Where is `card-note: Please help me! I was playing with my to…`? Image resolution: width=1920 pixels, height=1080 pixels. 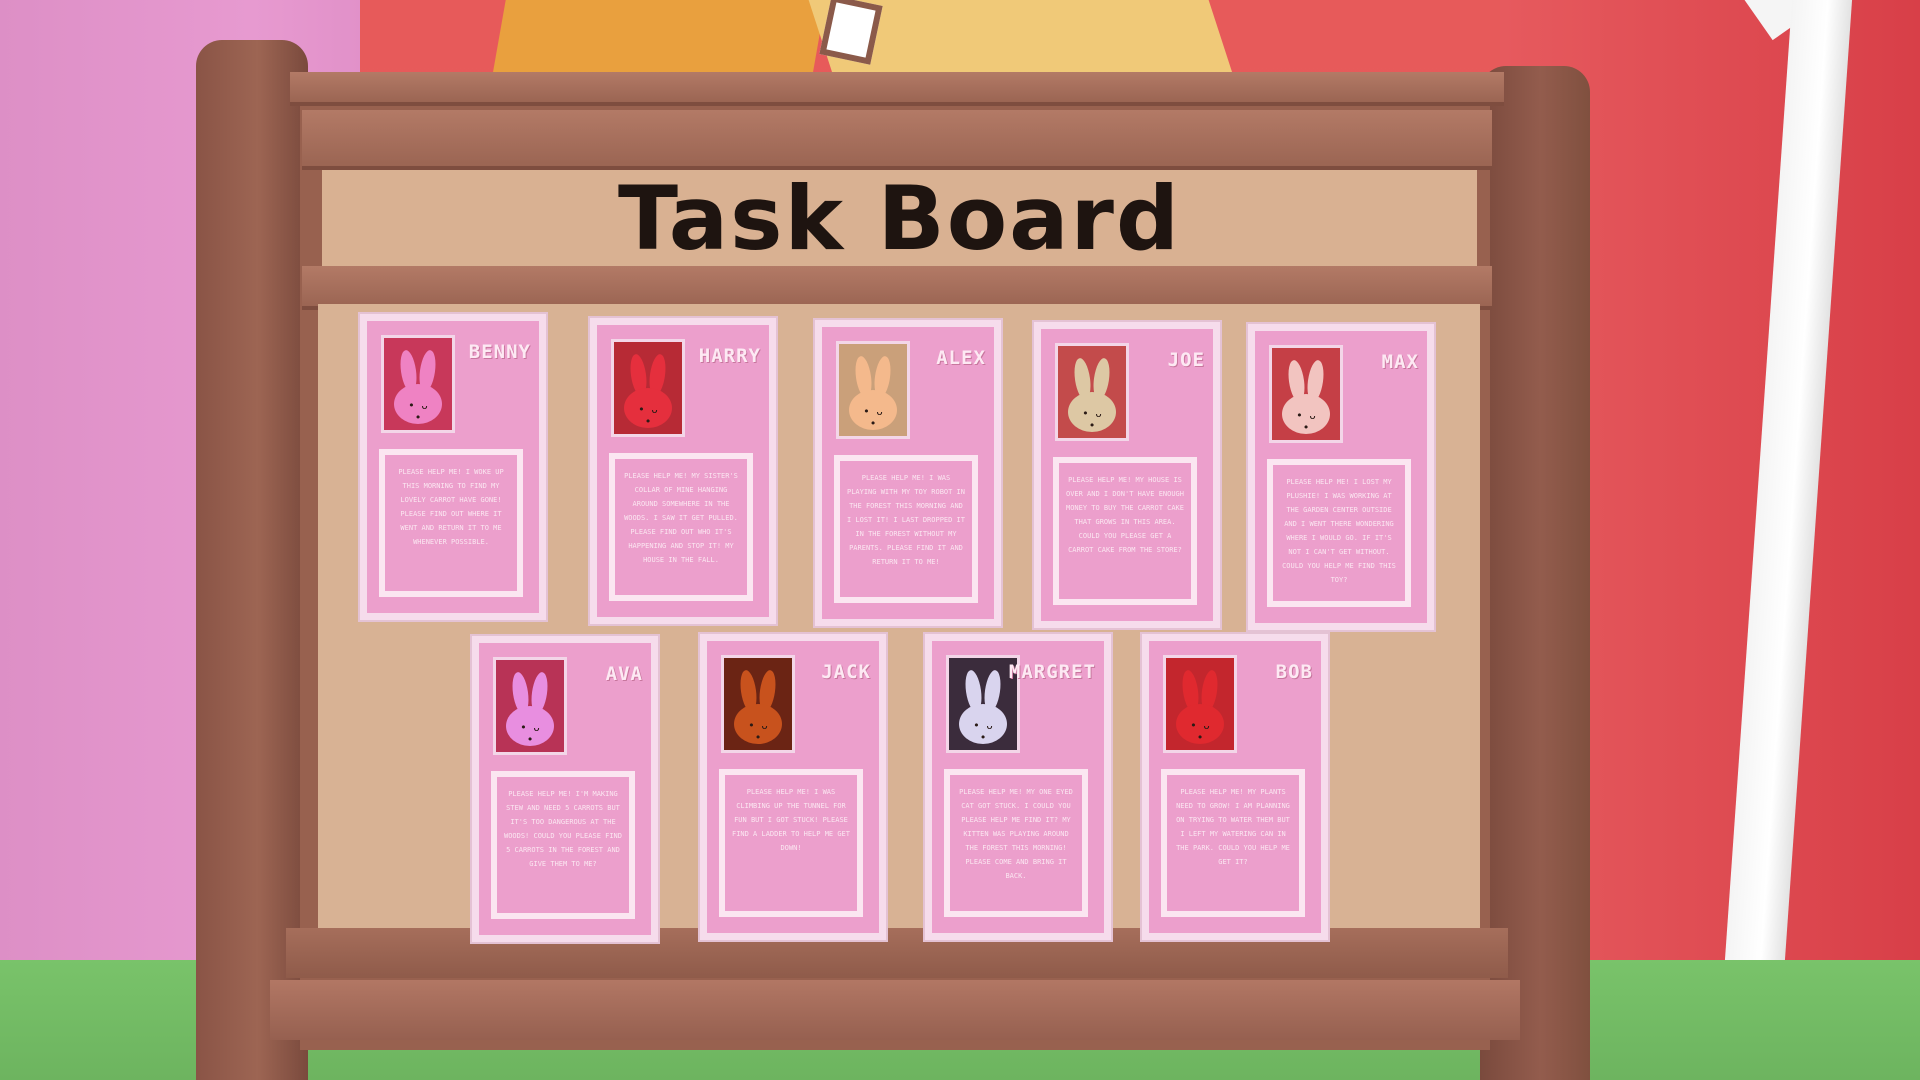
card-note: Please help me! I was playing with my to… is located at coordinates (906, 529).